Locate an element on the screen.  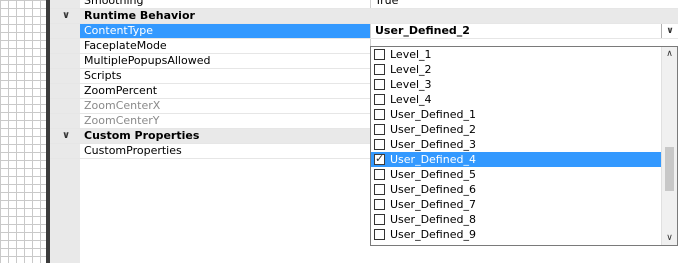
property-name: ZoomPercent is located at coordinates (121, 90).